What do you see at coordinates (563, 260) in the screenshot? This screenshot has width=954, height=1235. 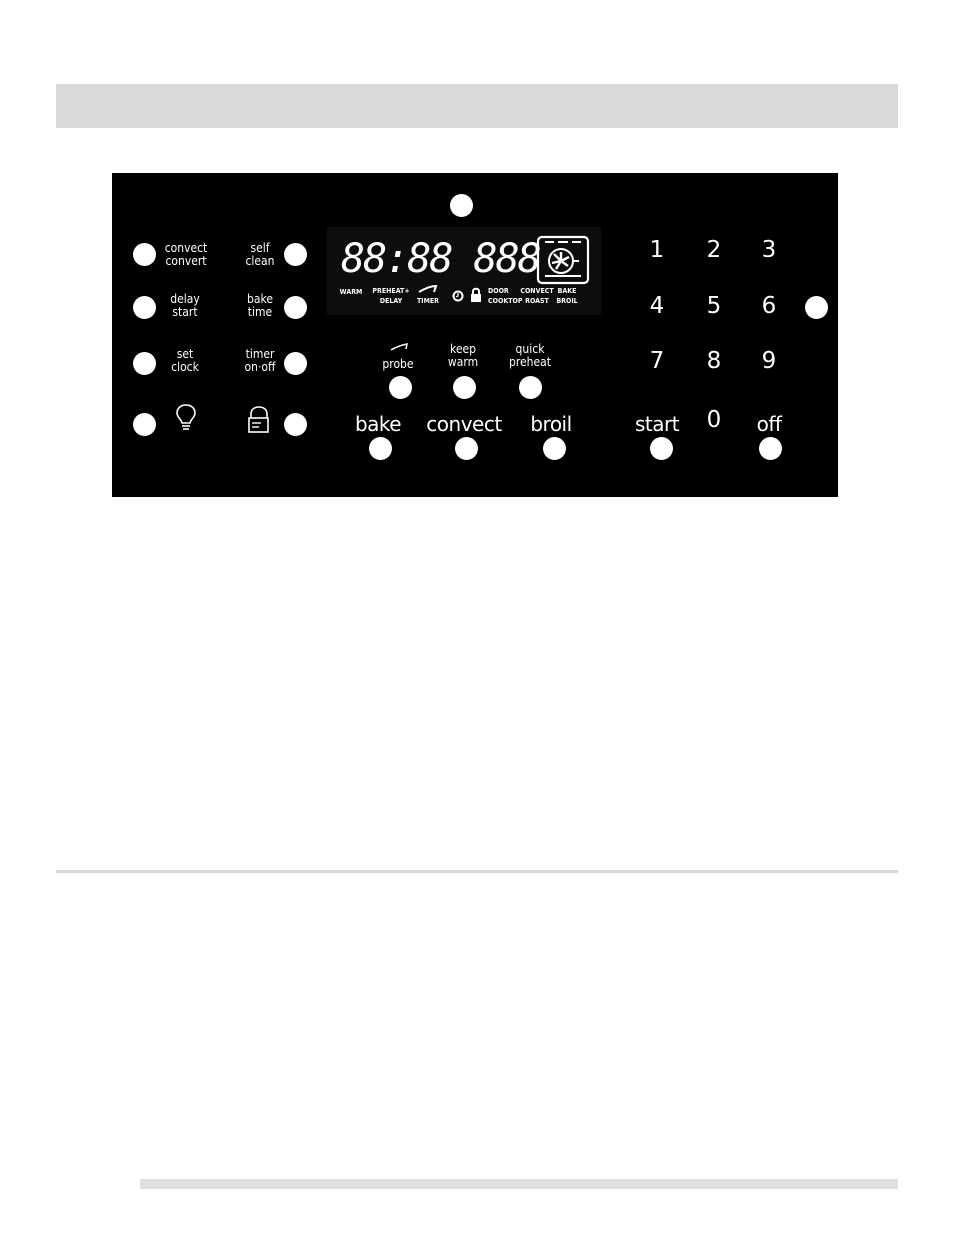 I see `convection-fan-icon` at bounding box center [563, 260].